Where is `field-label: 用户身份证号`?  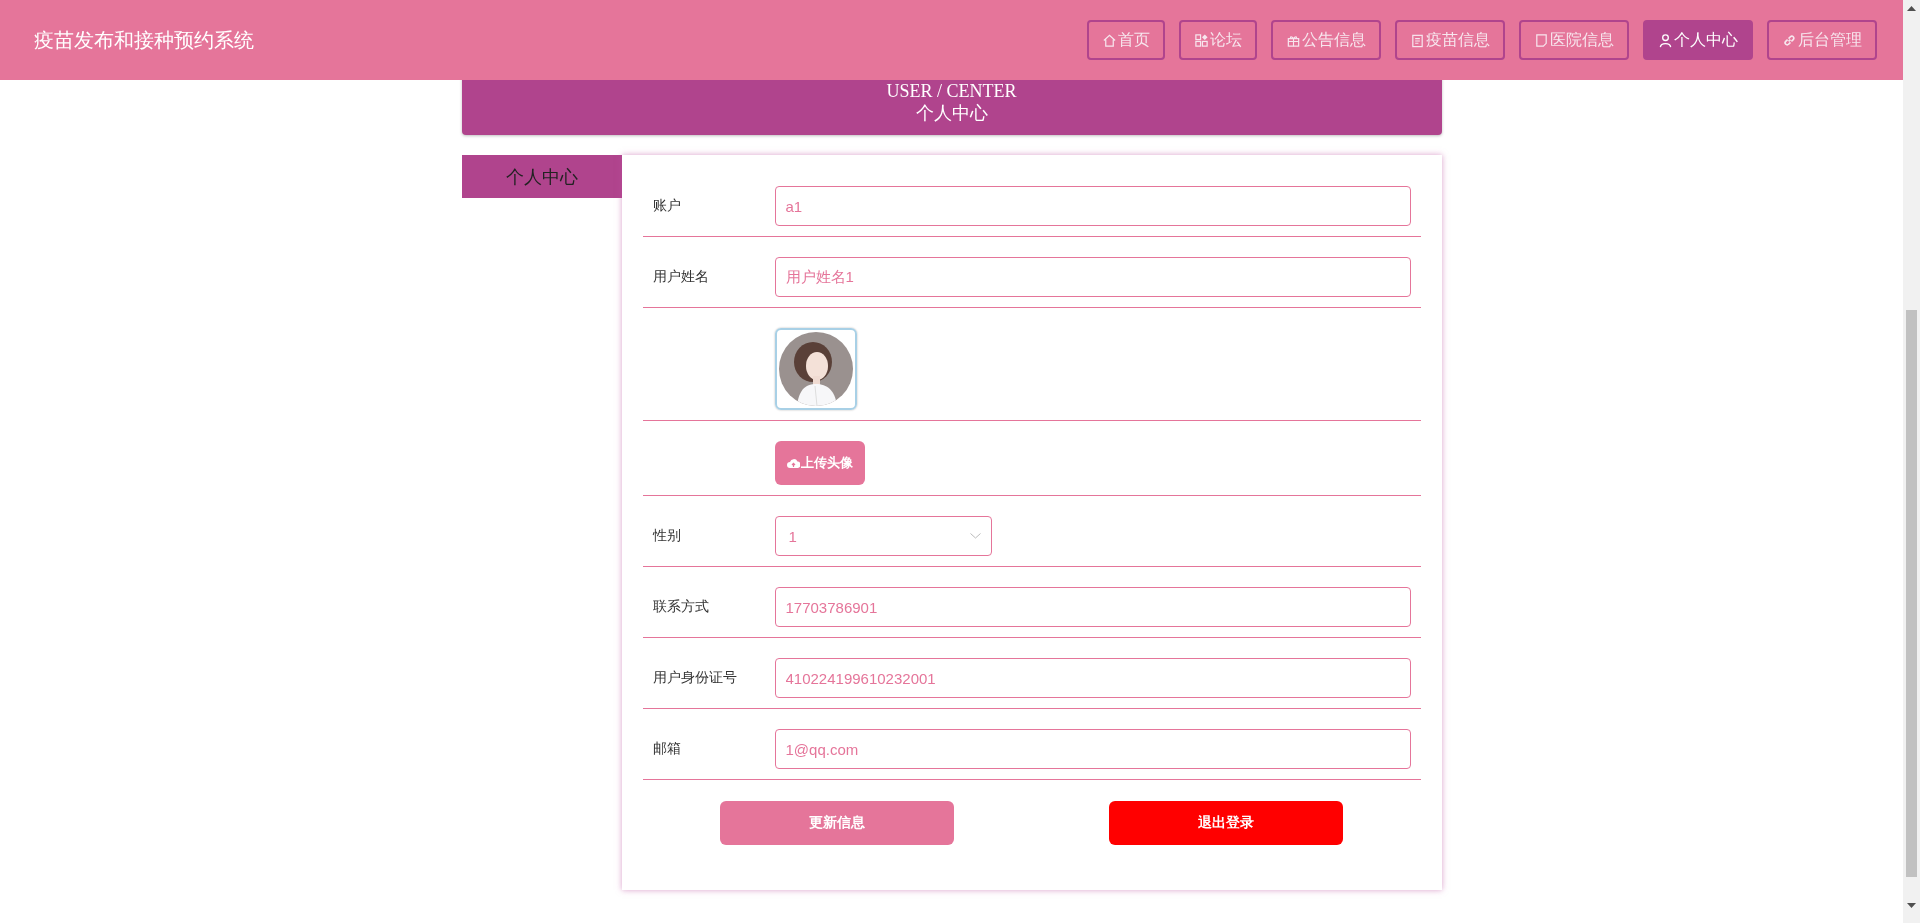 field-label: 用户身份证号 is located at coordinates (694, 678).